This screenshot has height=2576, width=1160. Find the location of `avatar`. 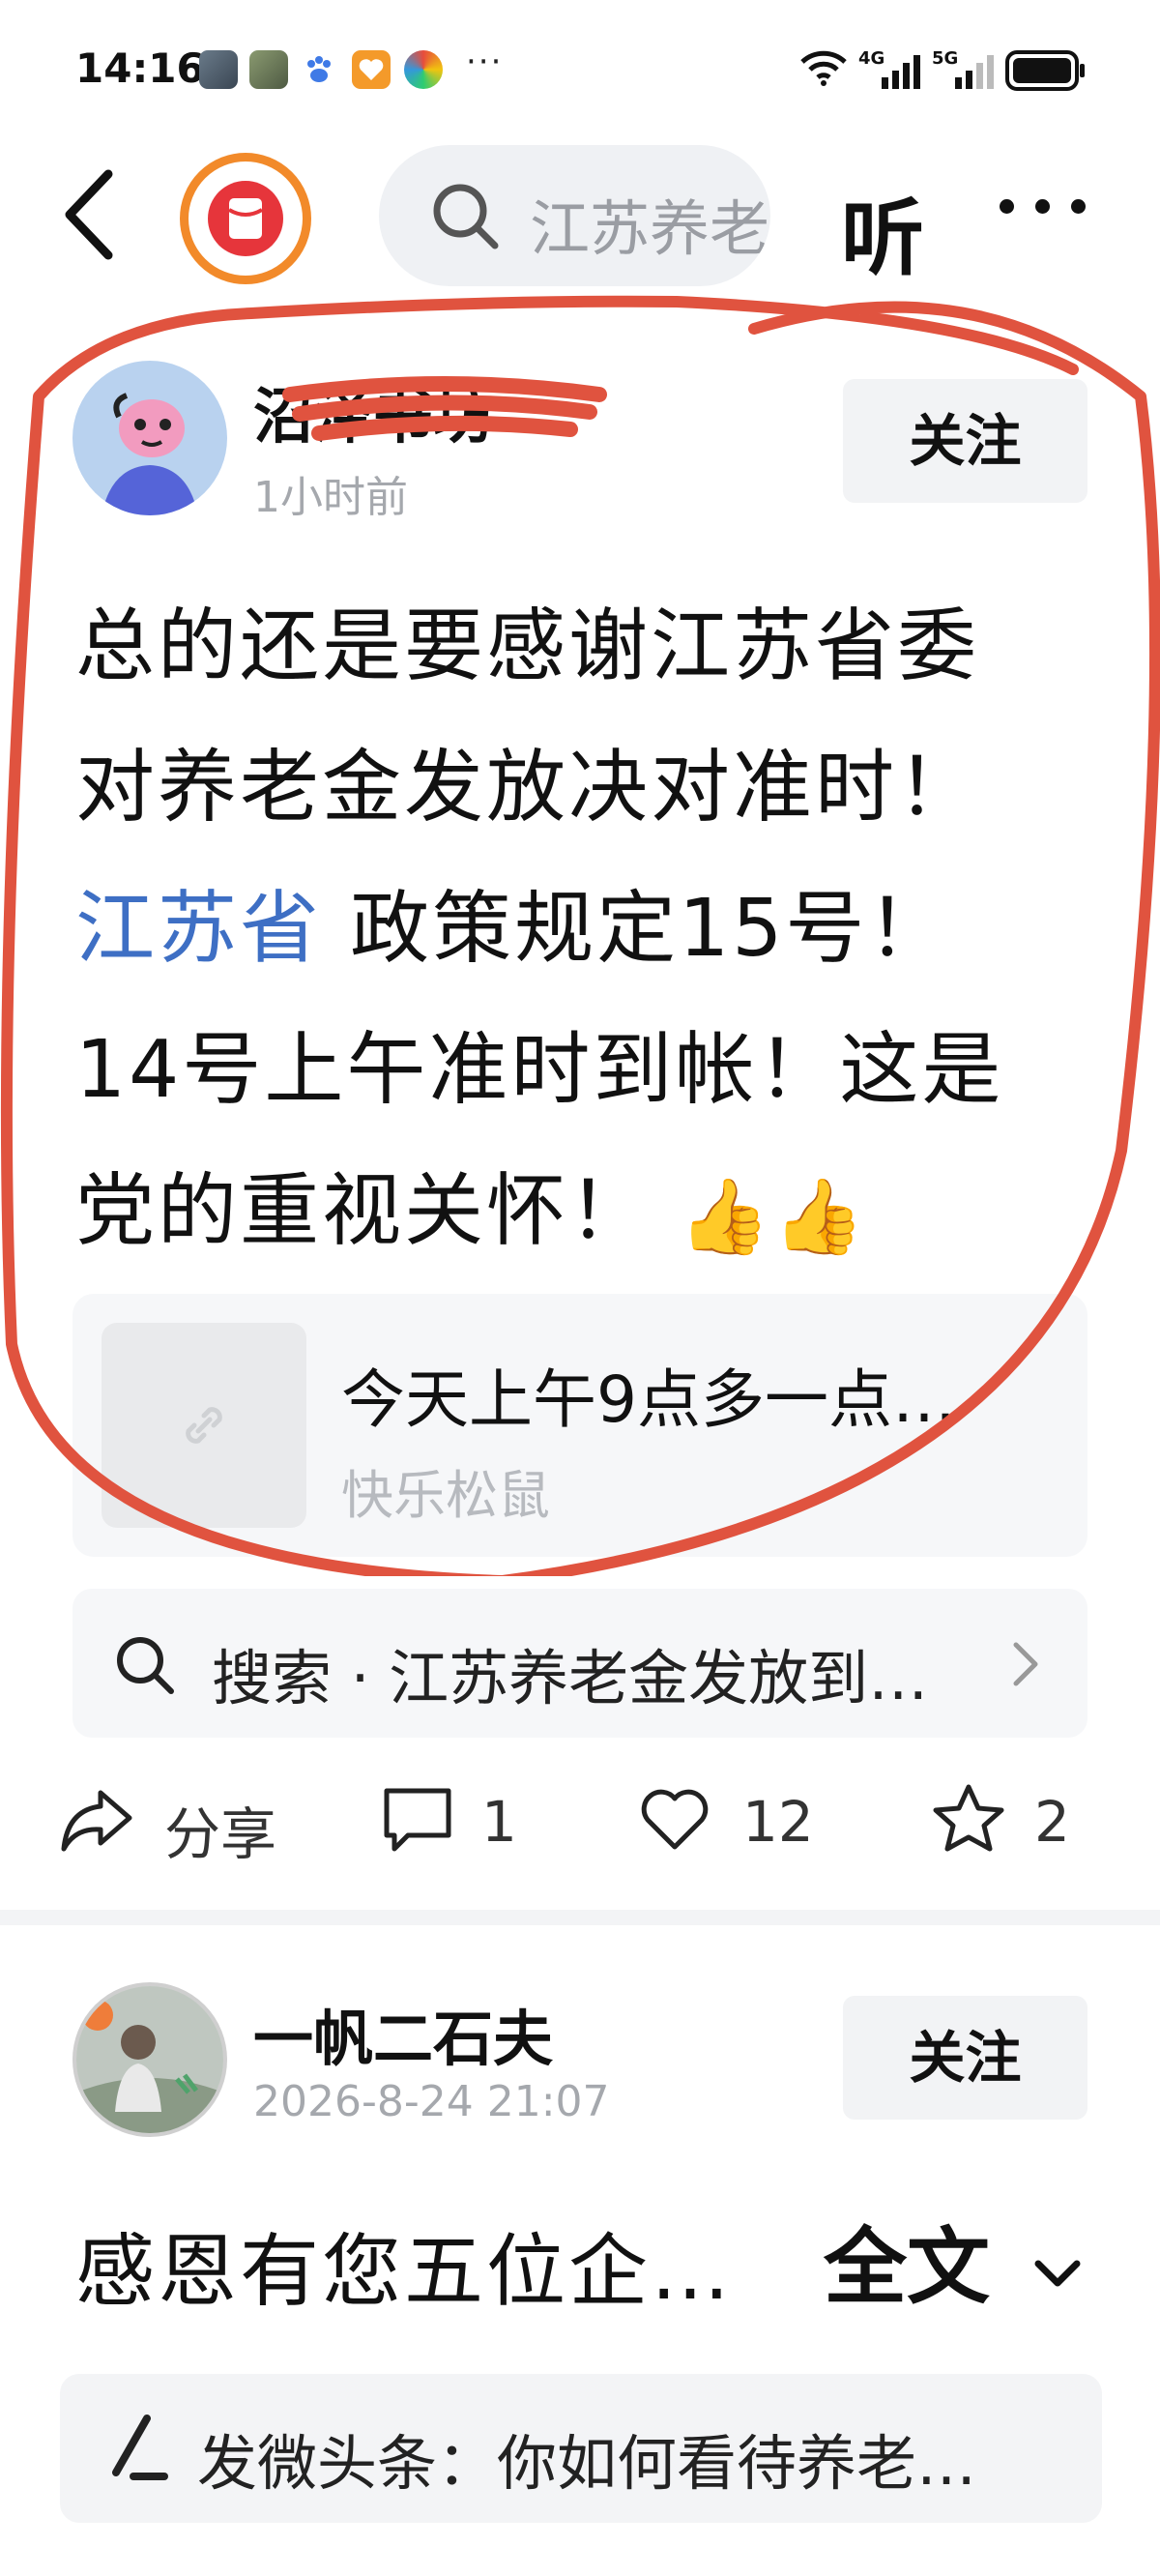

avatar is located at coordinates (149, 2059).